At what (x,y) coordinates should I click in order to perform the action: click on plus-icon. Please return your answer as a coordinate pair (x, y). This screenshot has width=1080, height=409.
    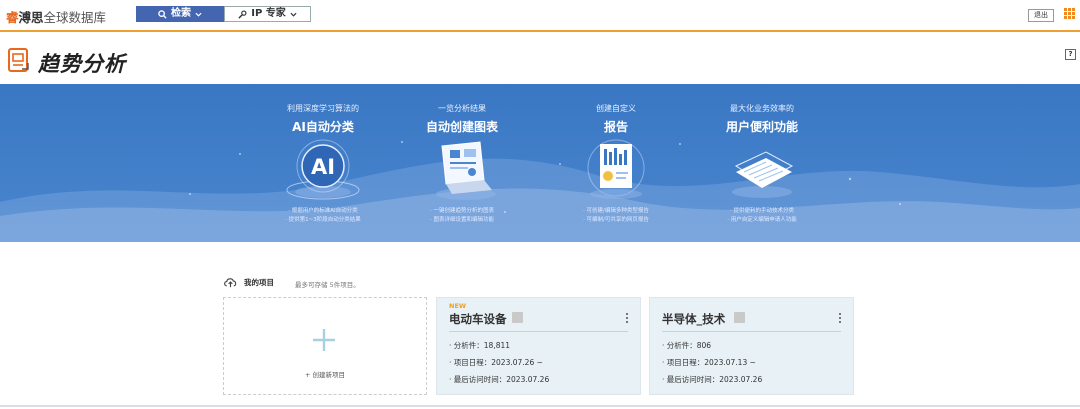
    Looking at the image, I should click on (324, 340).